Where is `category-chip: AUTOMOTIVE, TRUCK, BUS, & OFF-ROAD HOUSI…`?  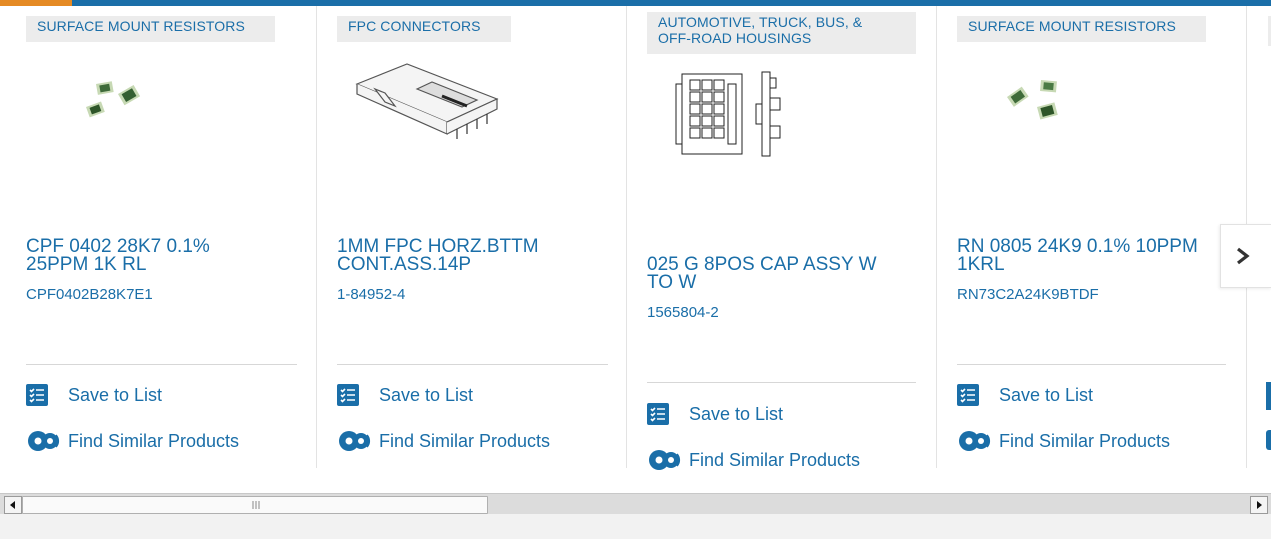 category-chip: AUTOMOTIVE, TRUCK, BUS, & OFF-ROAD HOUSI… is located at coordinates (781, 33).